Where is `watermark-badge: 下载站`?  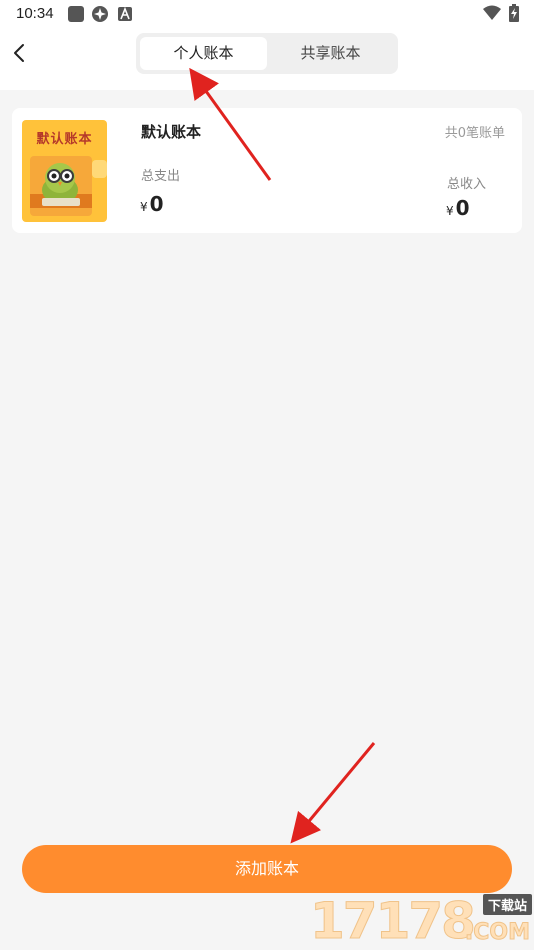 watermark-badge: 下载站 is located at coordinates (507, 904).